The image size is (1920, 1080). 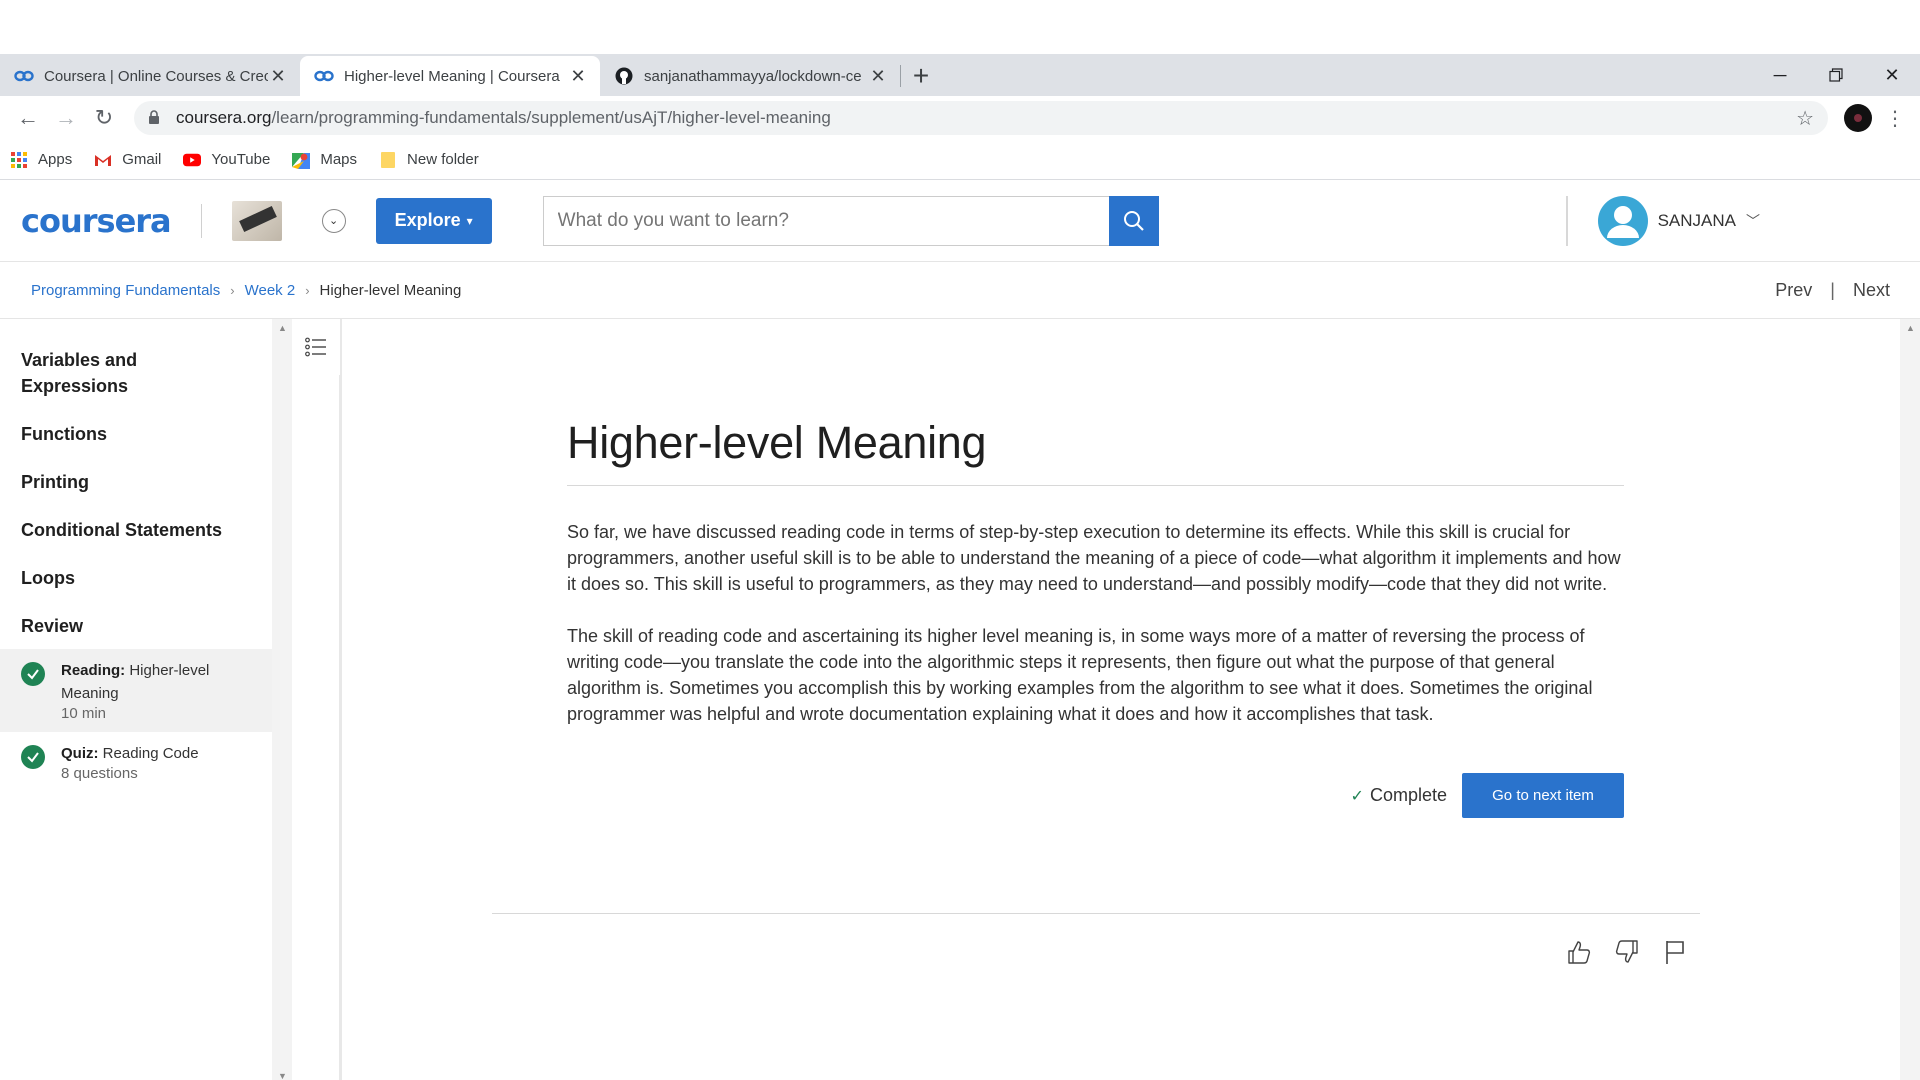 I want to click on bookmark-label: Apps, so click(x=55, y=159).